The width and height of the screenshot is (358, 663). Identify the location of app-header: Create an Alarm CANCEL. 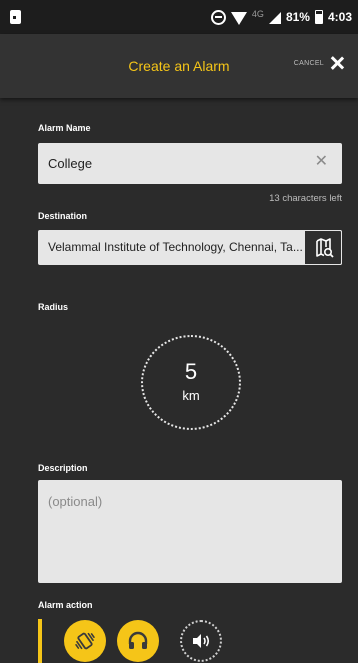
(179, 66).